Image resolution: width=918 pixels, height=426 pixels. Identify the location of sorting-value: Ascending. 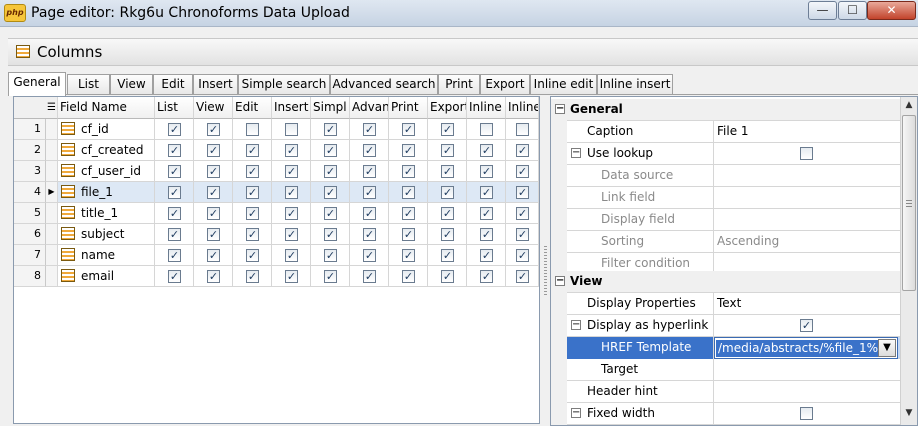
(807, 242).